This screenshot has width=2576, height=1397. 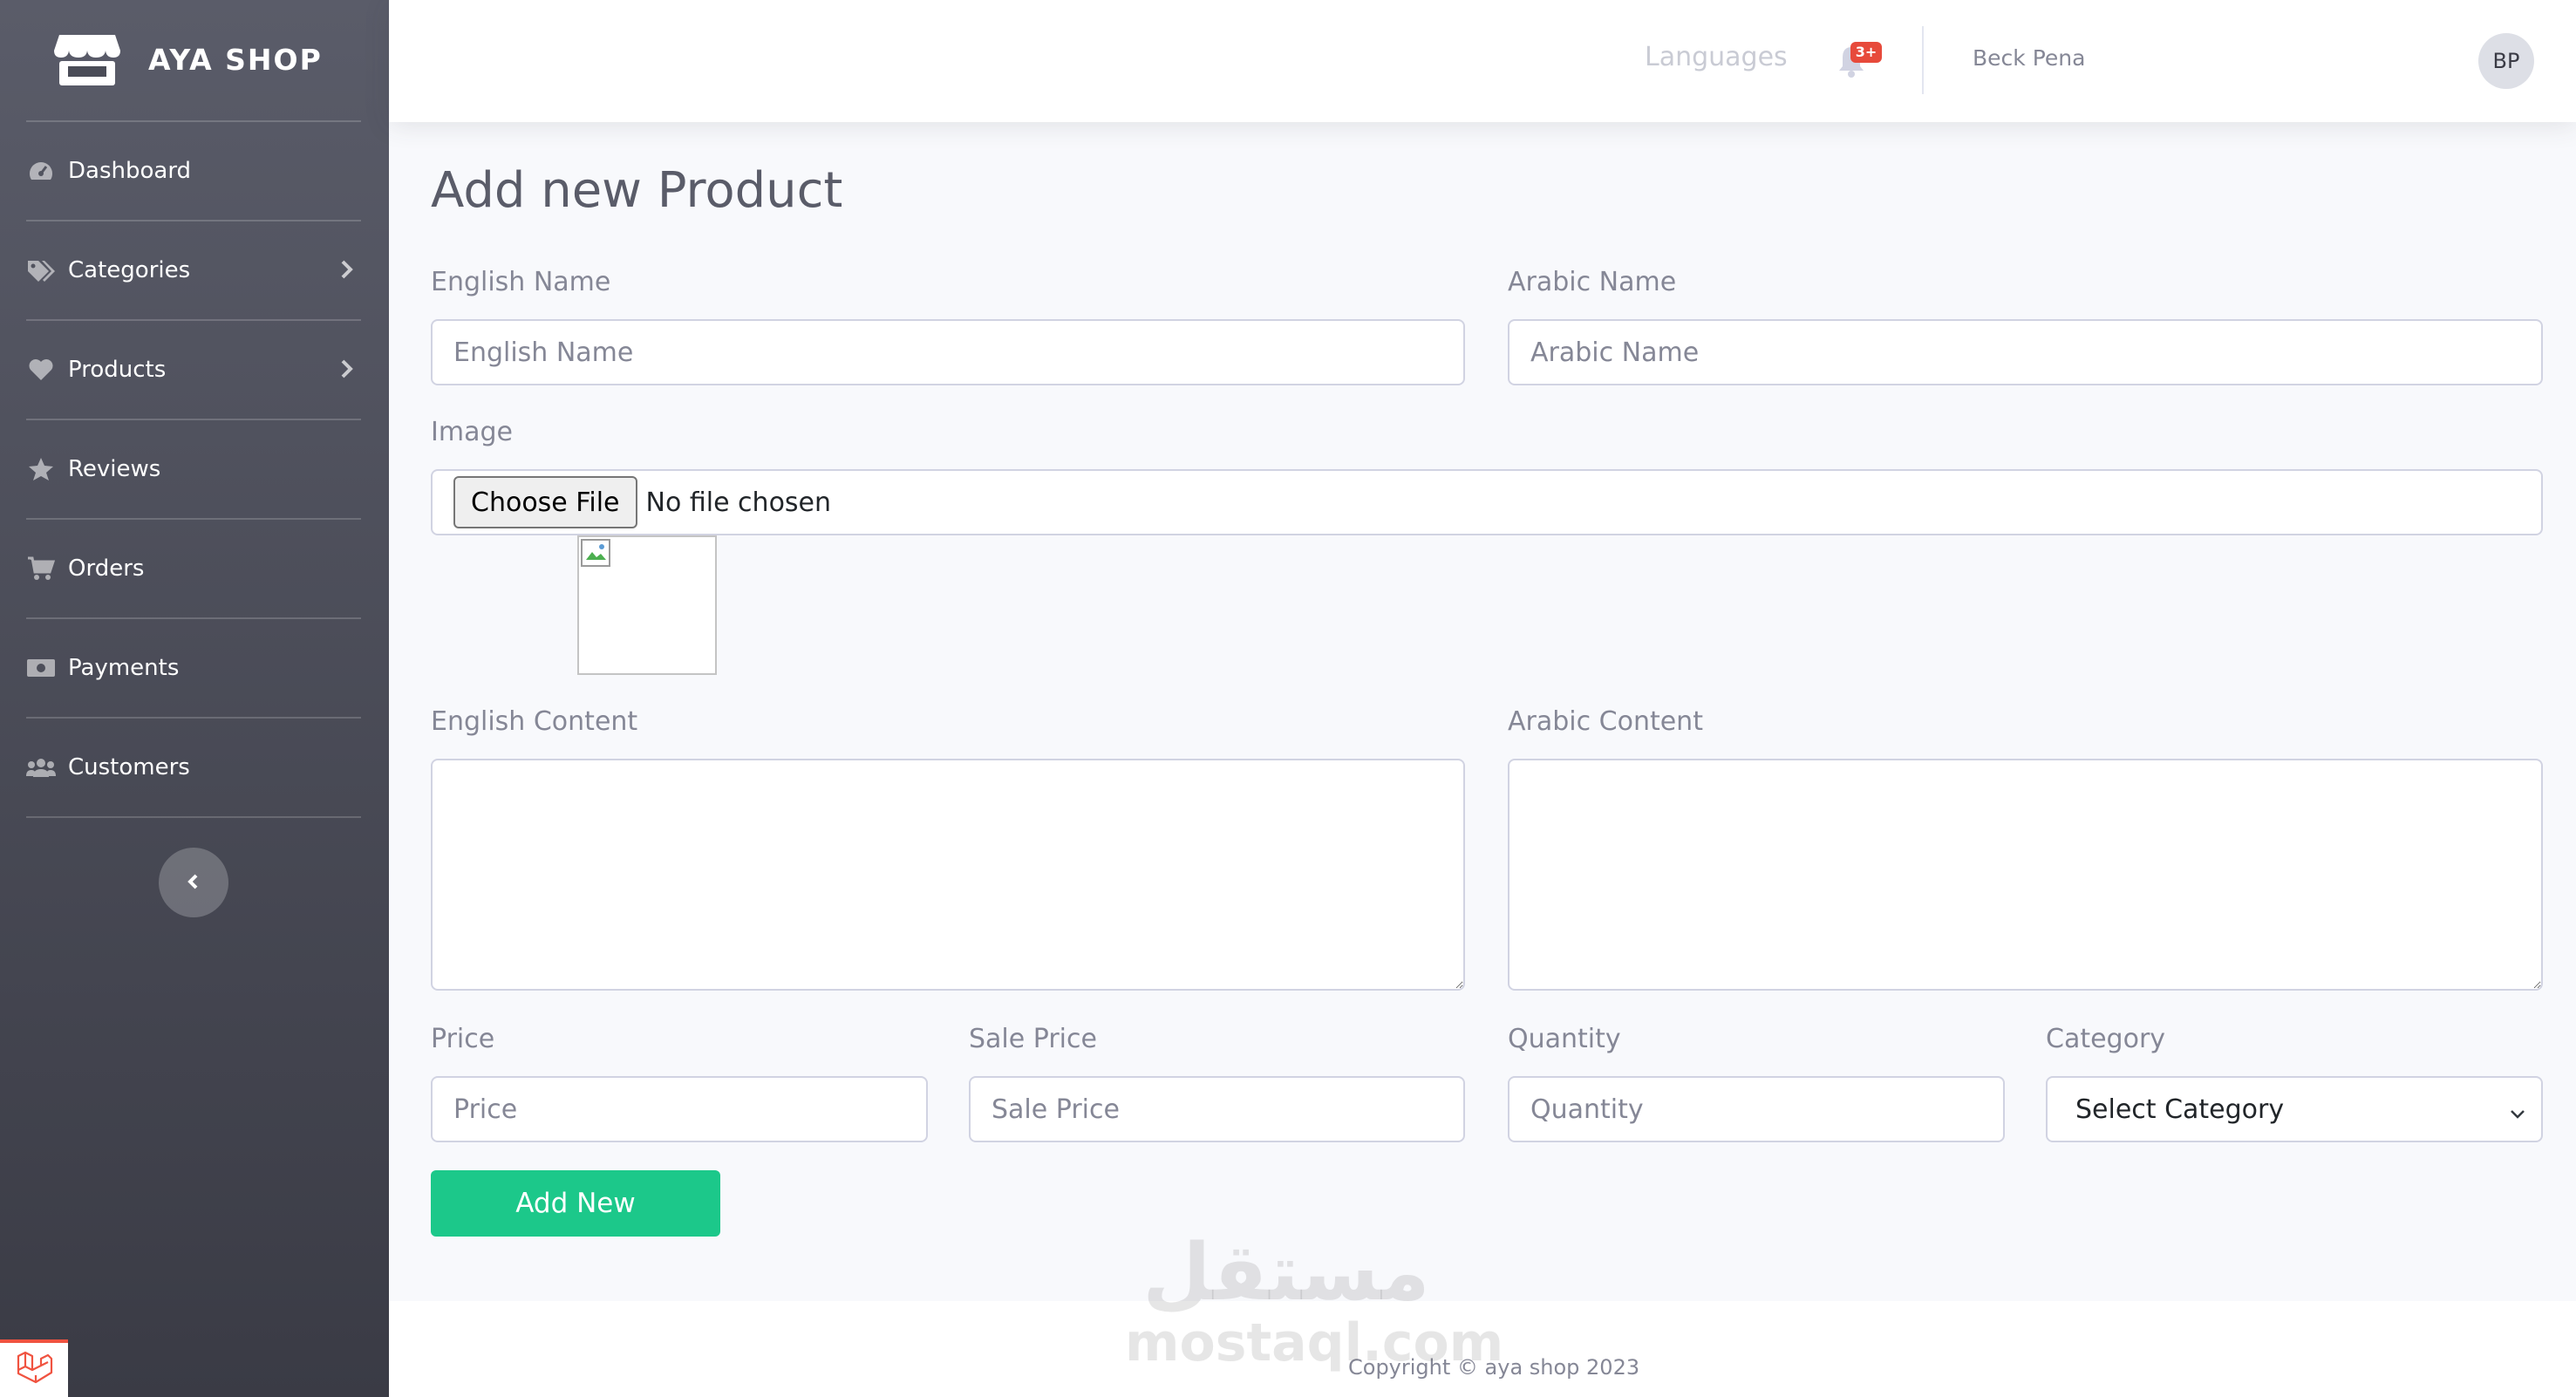 I want to click on quantity-label: Quantity, so click(x=1564, y=1039).